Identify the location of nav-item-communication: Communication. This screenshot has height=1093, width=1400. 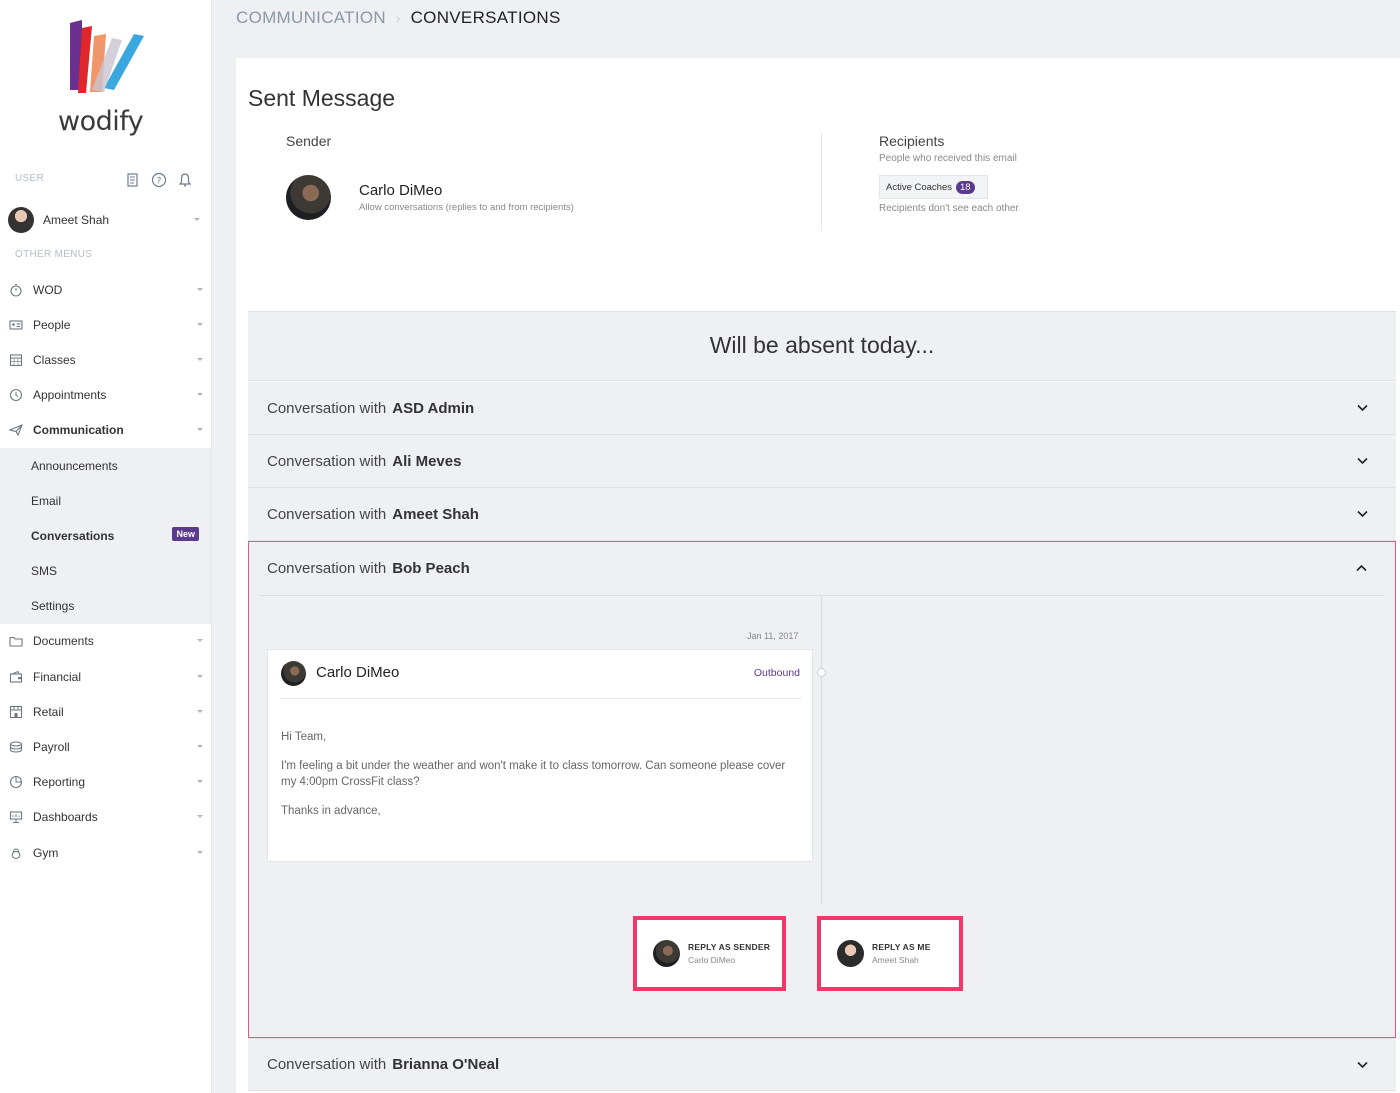
(105, 430).